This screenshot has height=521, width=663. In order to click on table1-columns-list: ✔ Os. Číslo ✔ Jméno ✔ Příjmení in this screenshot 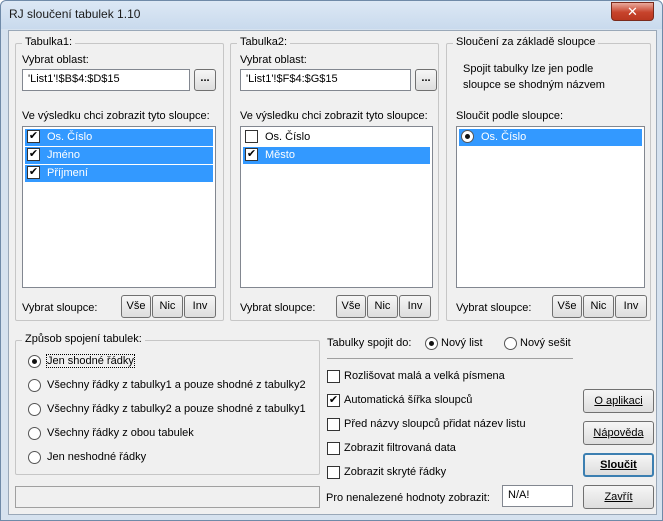, I will do `click(119, 207)`.